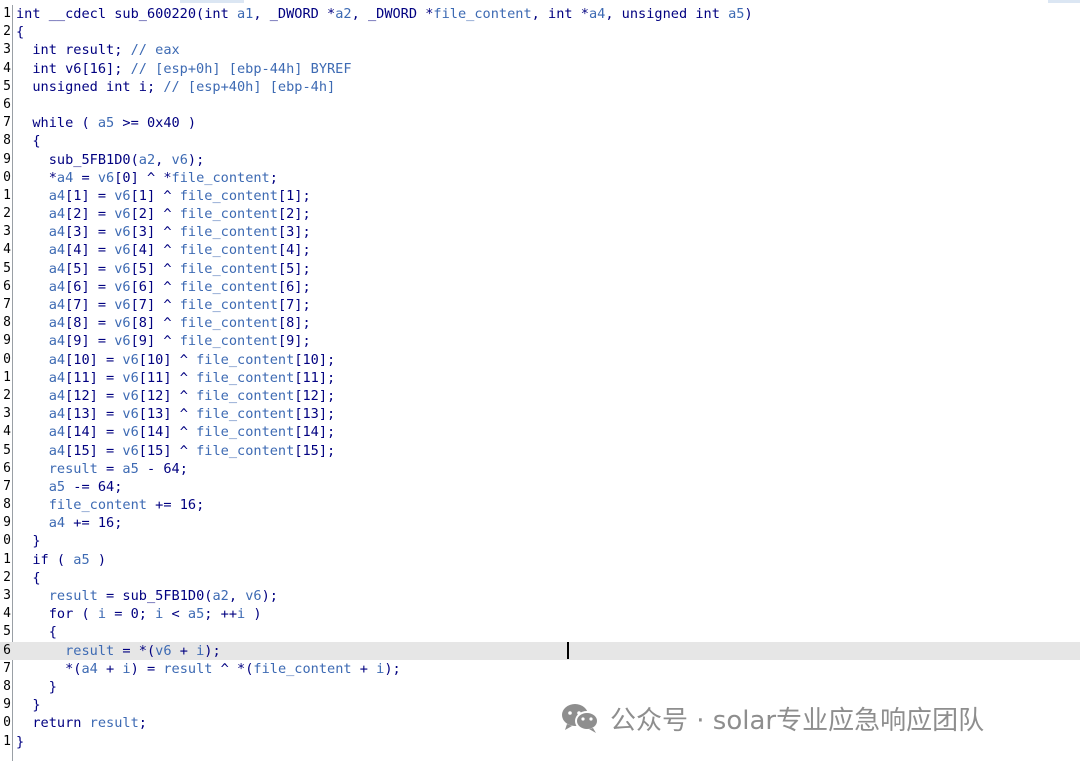 Image resolution: width=1080 pixels, height=761 pixels. I want to click on line-number: 4, so click(7, 250).